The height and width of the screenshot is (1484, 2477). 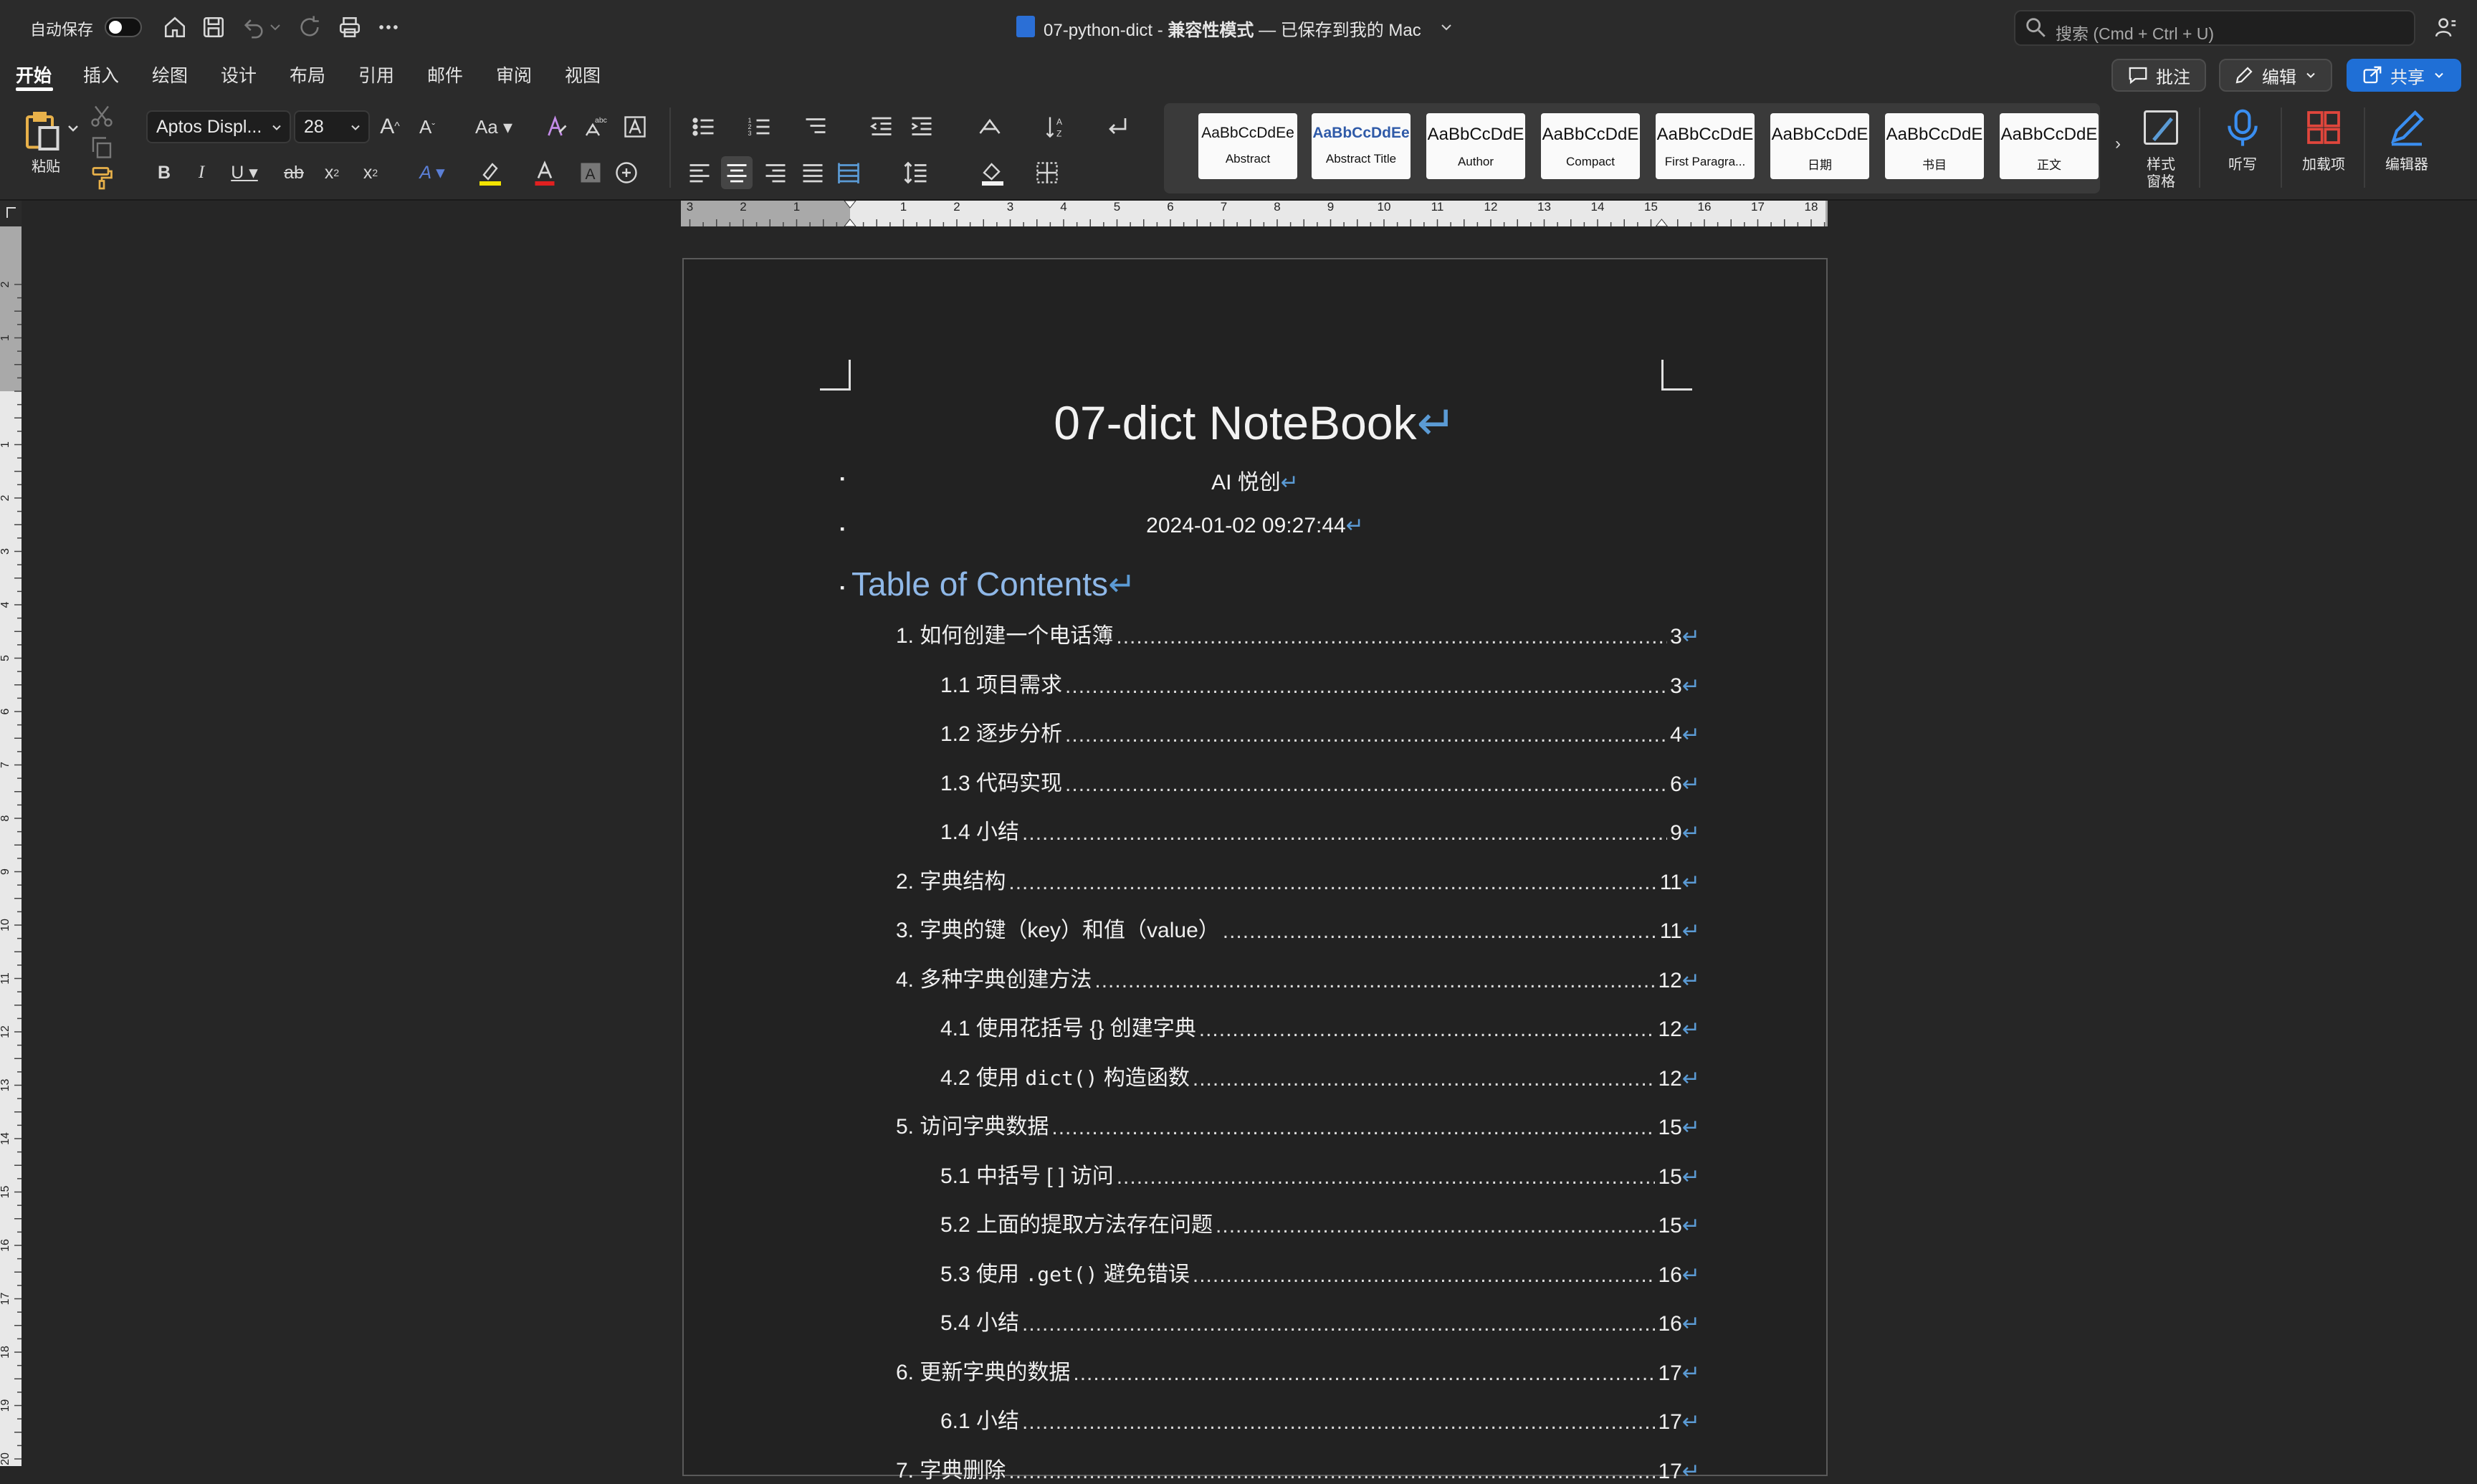 What do you see at coordinates (254, 27) in the screenshot?
I see `undo-icon` at bounding box center [254, 27].